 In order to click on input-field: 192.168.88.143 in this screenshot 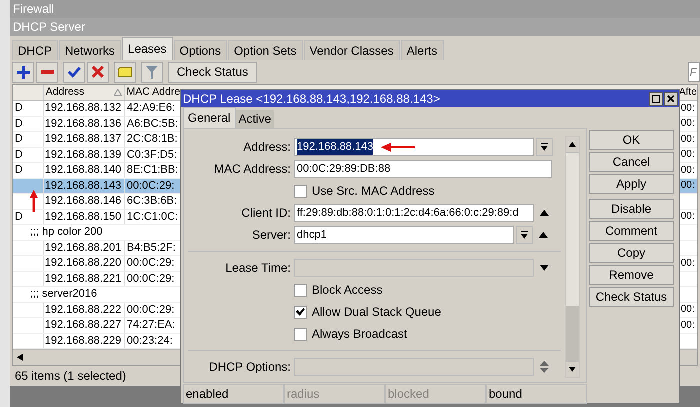, I will do `click(414, 147)`.